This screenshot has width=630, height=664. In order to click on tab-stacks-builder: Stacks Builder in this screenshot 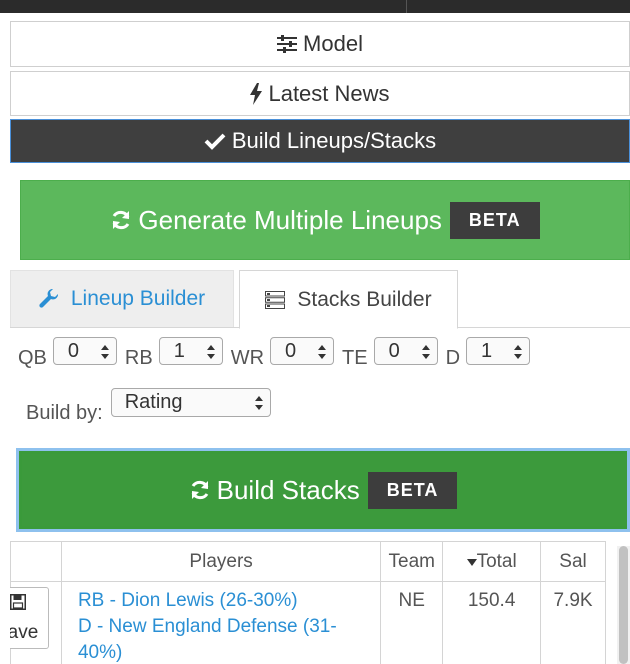, I will do `click(348, 299)`.